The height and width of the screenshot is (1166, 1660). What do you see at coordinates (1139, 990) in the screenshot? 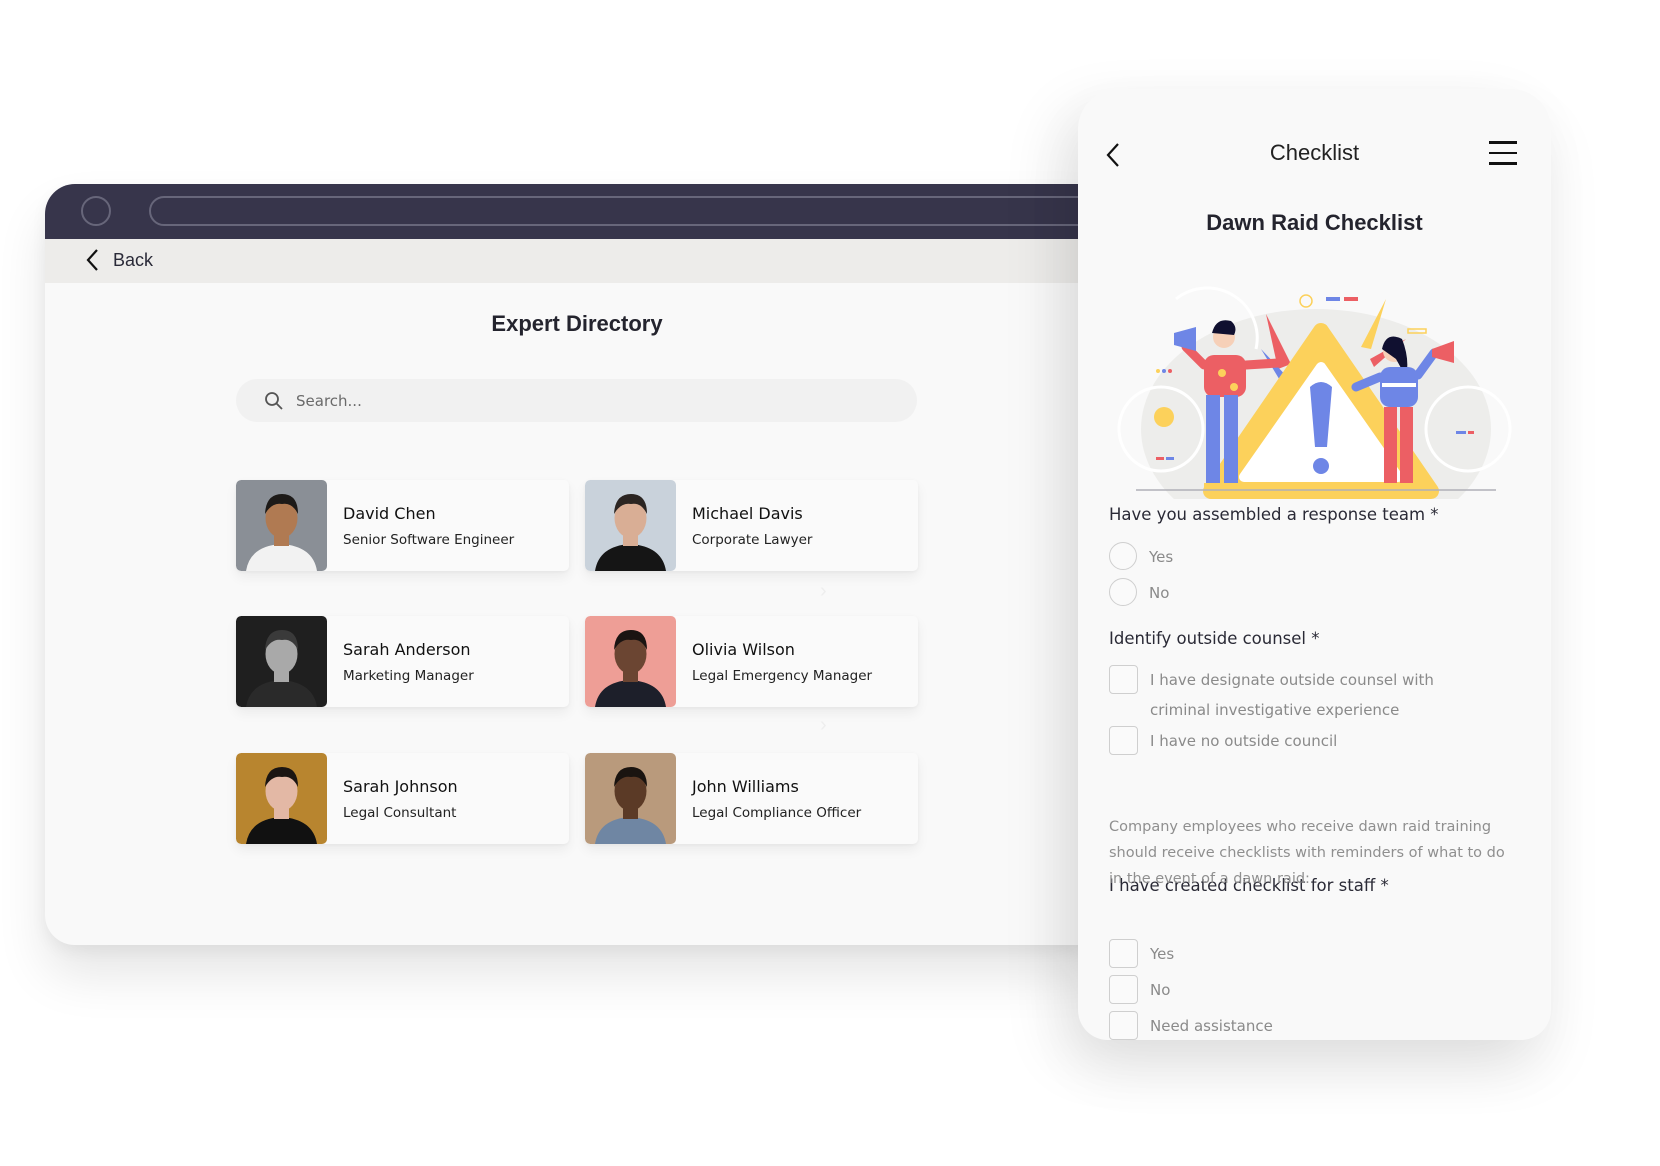
I see `checkbox-option: No` at bounding box center [1139, 990].